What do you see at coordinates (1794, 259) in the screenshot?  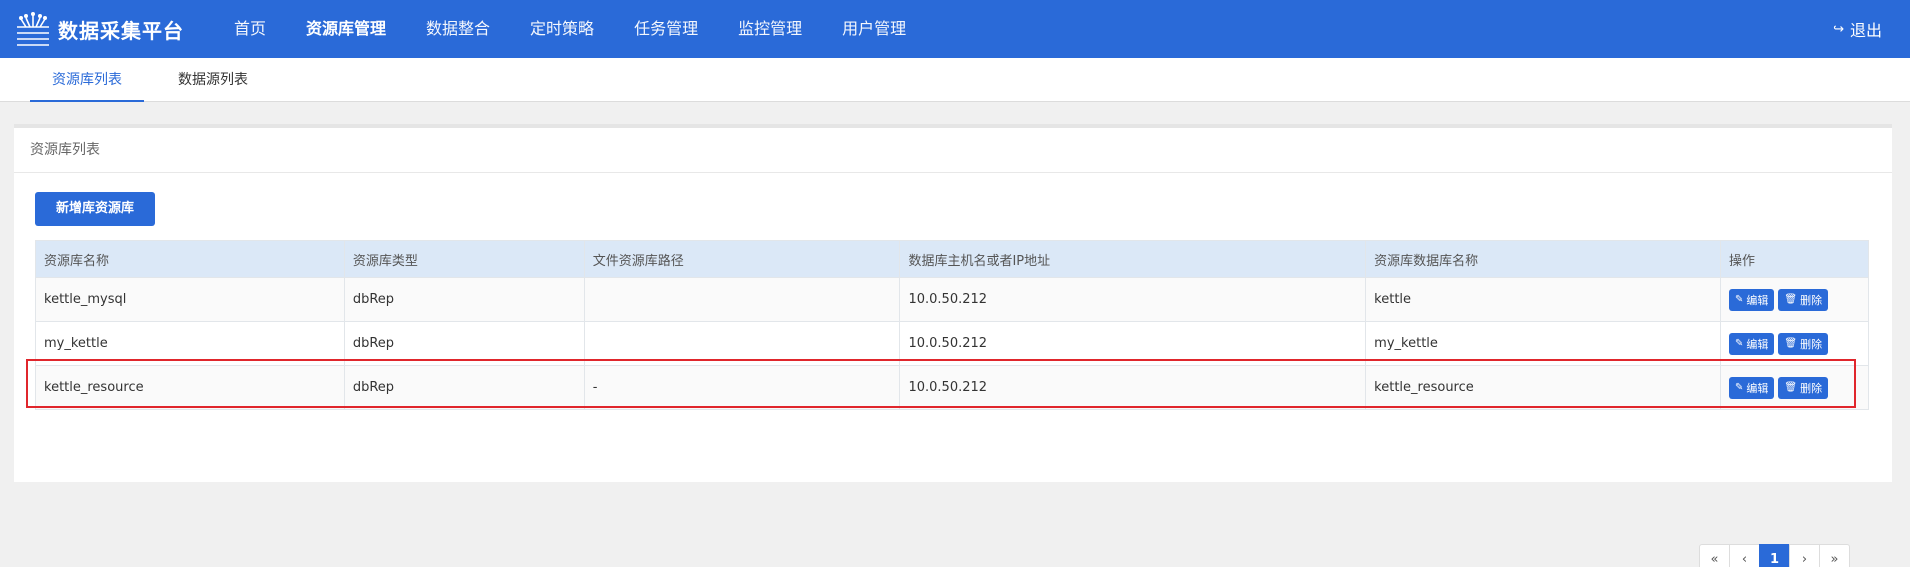 I see `col-header-actions: 操作` at bounding box center [1794, 259].